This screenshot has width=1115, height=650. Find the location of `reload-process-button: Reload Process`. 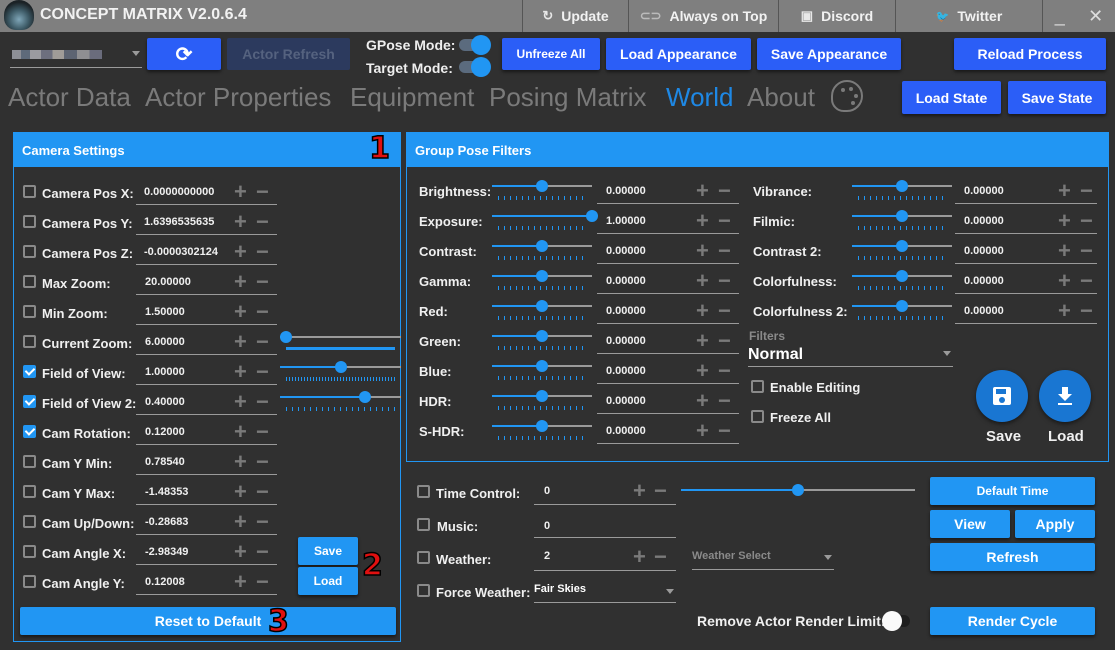

reload-process-button: Reload Process is located at coordinates (1030, 54).